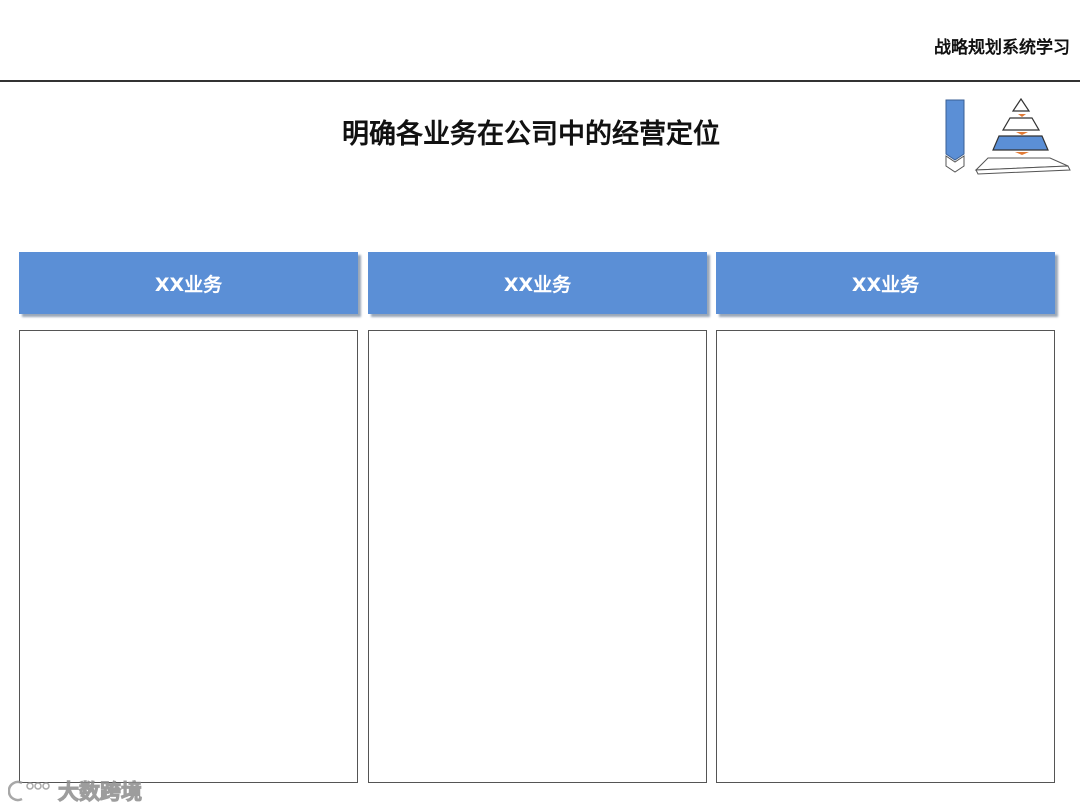  What do you see at coordinates (531, 134) in the screenshot?
I see `page-title: 明确各业务在公司中的经营定位` at bounding box center [531, 134].